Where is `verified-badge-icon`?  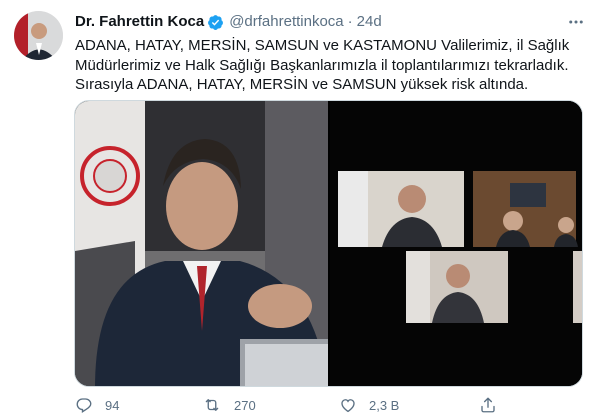
verified-badge-icon is located at coordinates (215, 22).